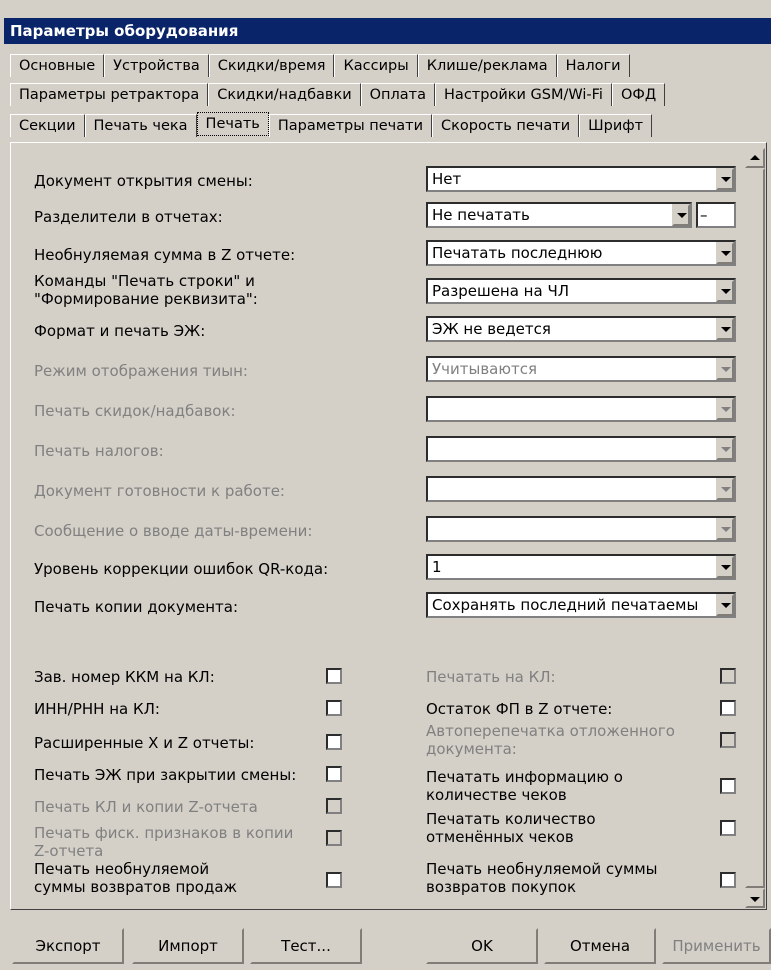  Describe the element at coordinates (600, 946) in the screenshot. I see `cancel-button: Отмена` at that location.